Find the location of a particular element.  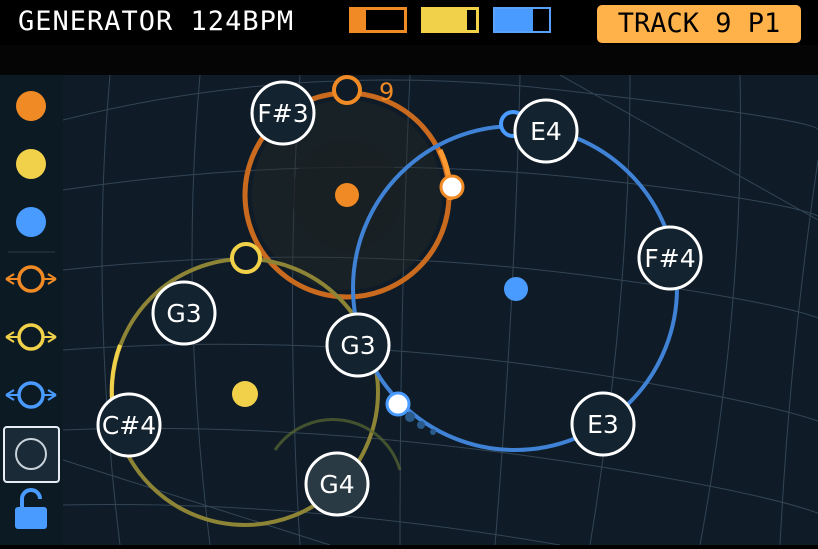

orange-ring-arrows-icon is located at coordinates (31, 279).